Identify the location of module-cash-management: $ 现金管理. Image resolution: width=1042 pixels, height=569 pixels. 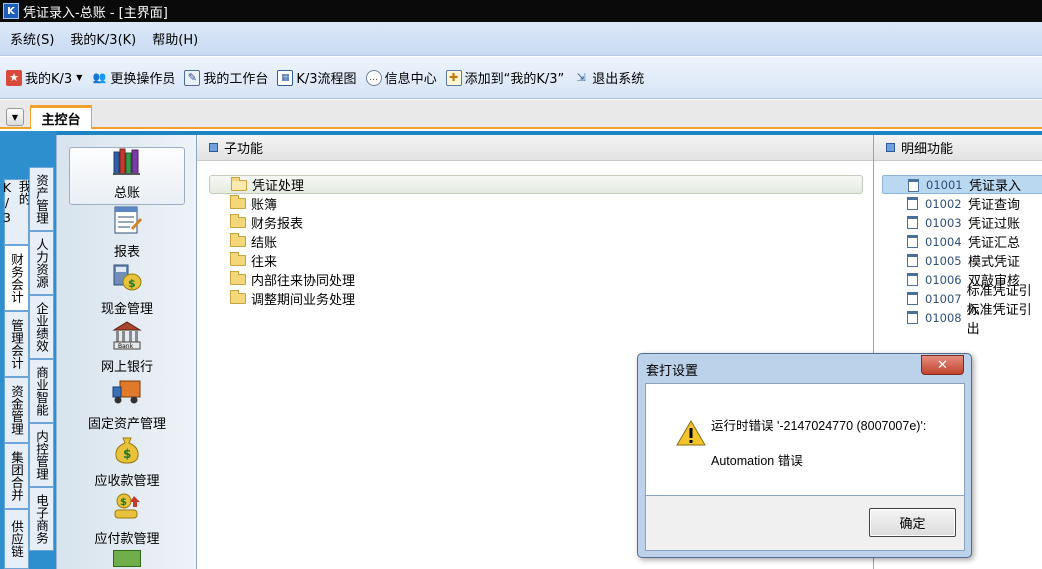
(127, 291).